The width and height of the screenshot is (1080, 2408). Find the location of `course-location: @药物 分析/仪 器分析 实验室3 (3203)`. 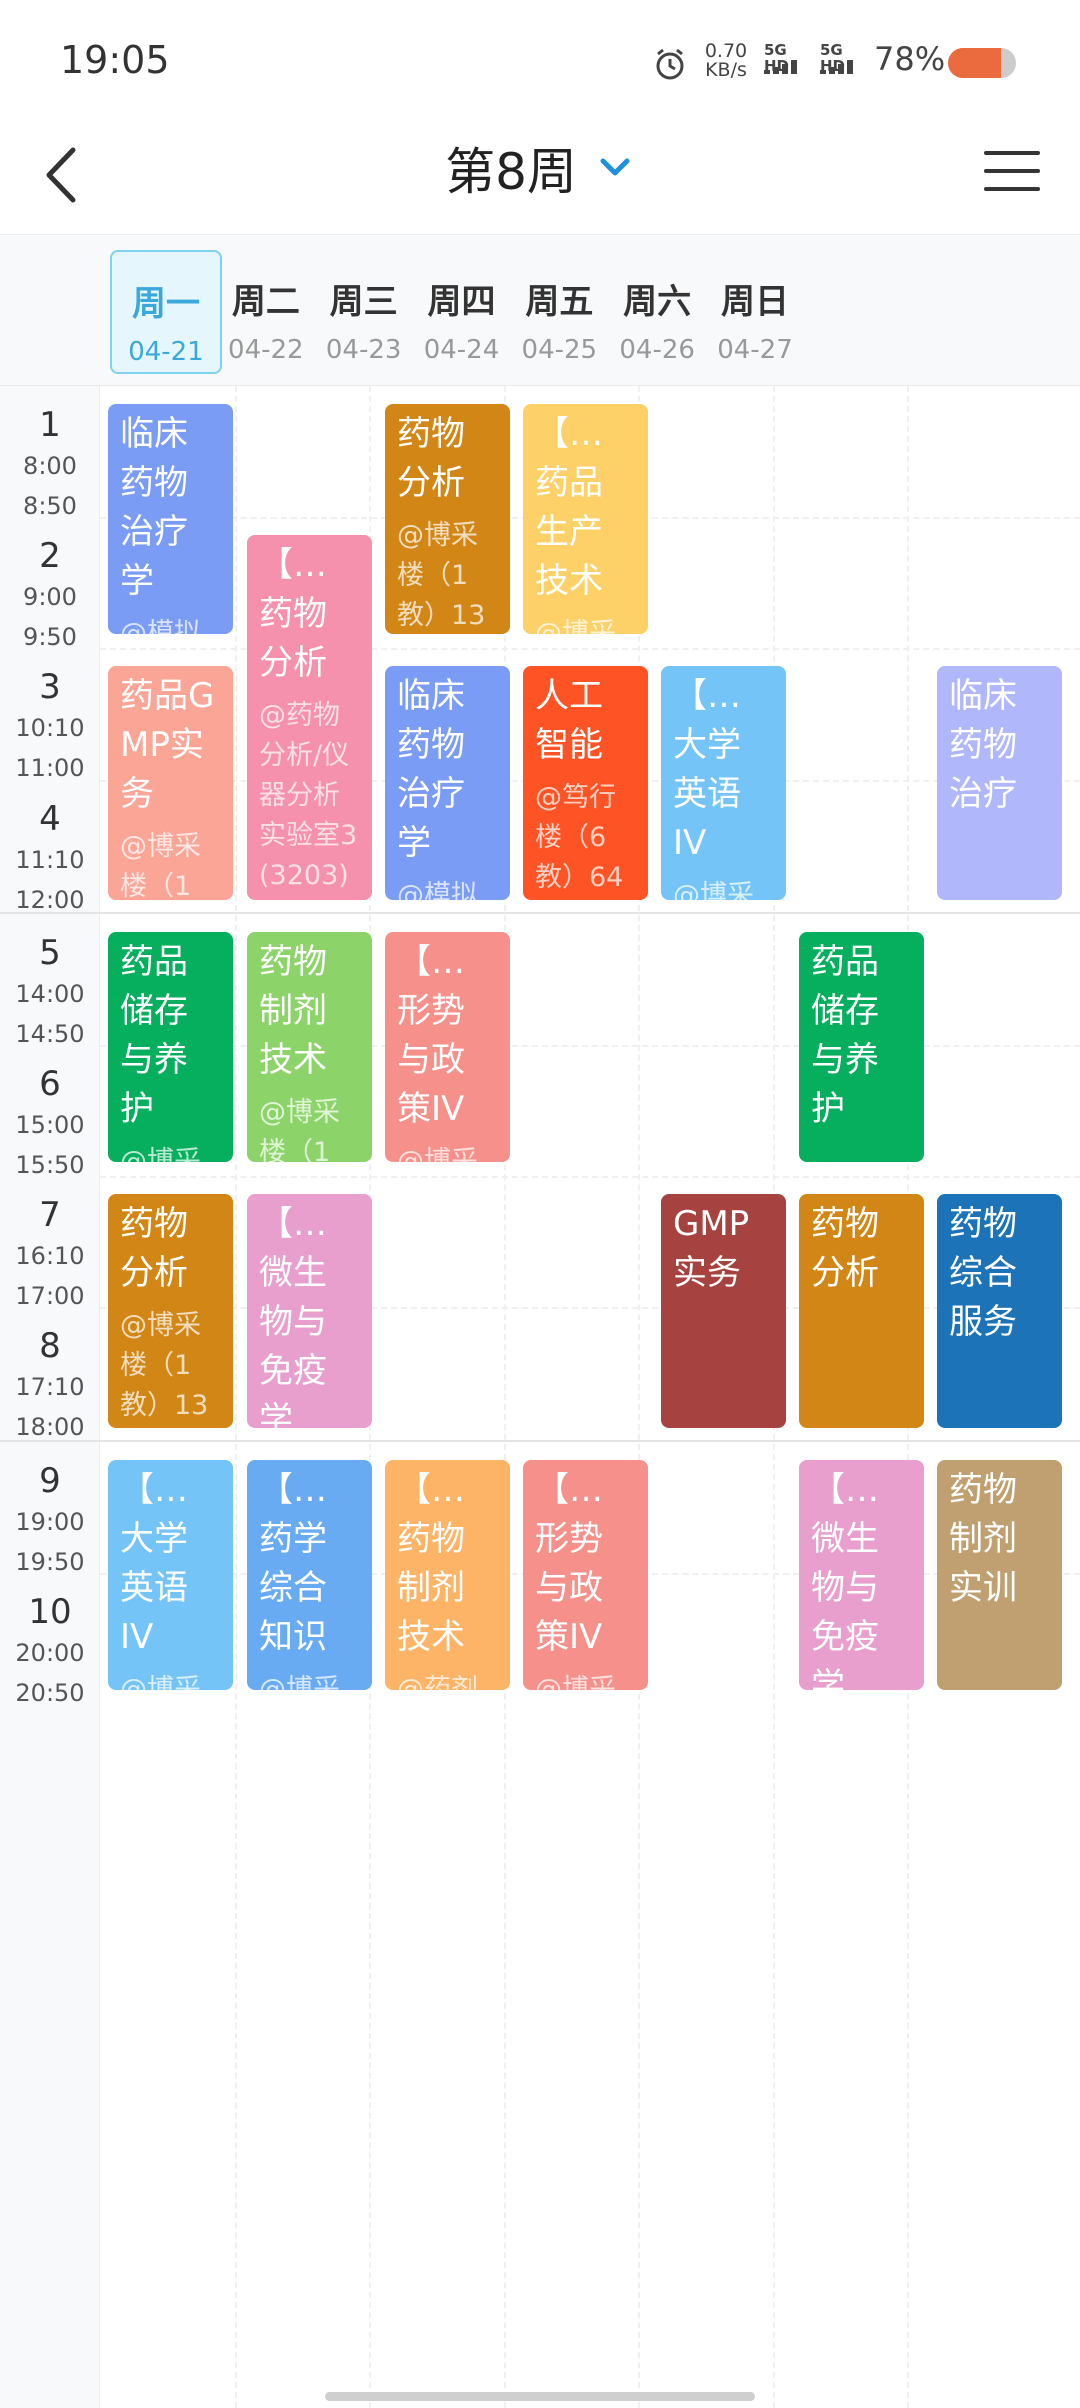

course-location: @药物 分析/仪 器分析 实验室3 (3203) is located at coordinates (308, 796).